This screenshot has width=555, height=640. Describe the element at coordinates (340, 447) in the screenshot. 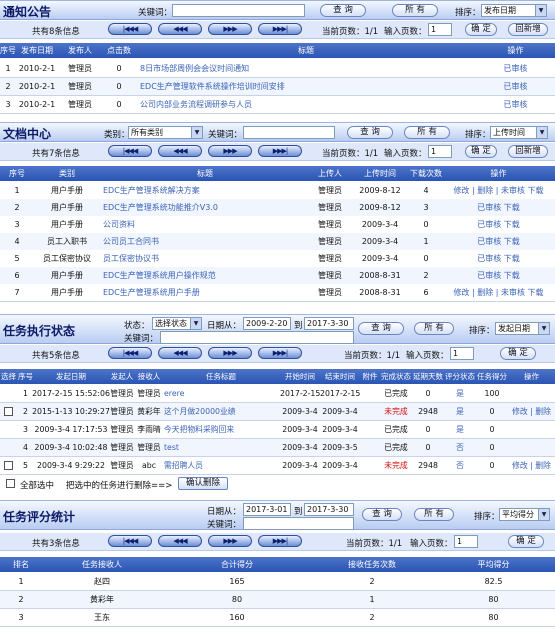

I see `cell-end: 2009-3-5` at that location.